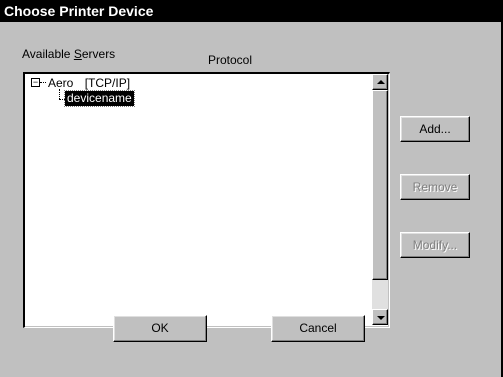 This screenshot has width=503, height=377. I want to click on tree-item-server: Aero [TCP/IP], so click(89, 83).